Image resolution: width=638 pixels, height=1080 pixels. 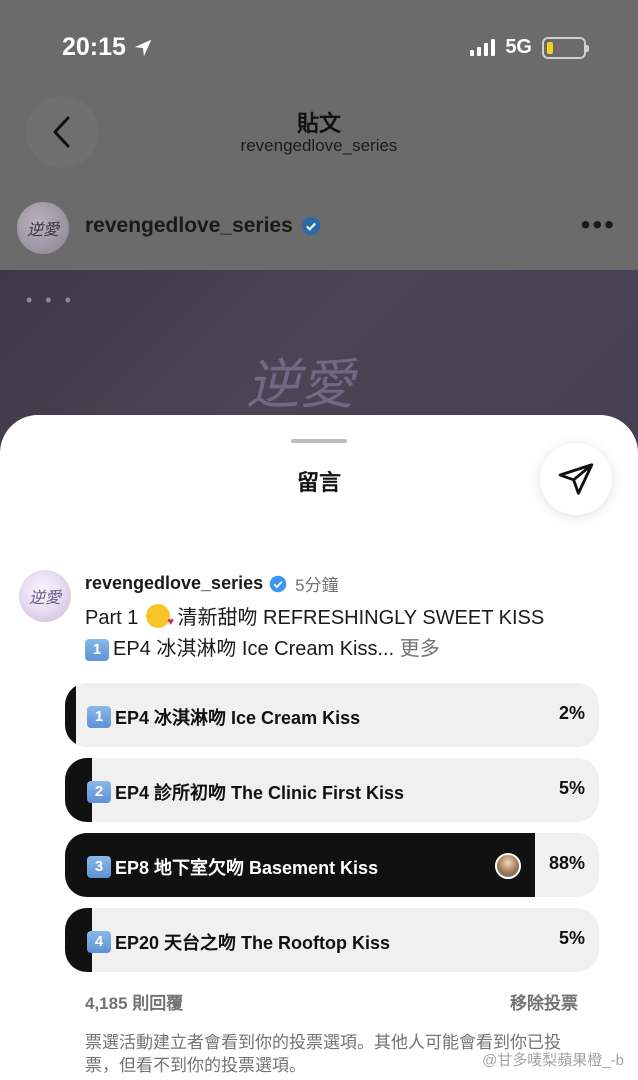 I want to click on post-author-row: 逆愛 revengedlove_series •••, so click(x=319, y=228).